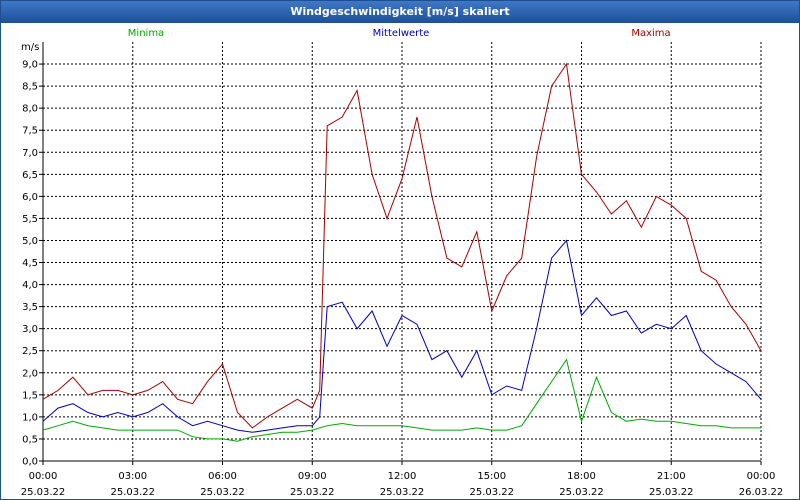 The height and width of the screenshot is (500, 800). I want to click on chart-title: Windgeschwindigkeit [m/s] skaliert, so click(400, 12).